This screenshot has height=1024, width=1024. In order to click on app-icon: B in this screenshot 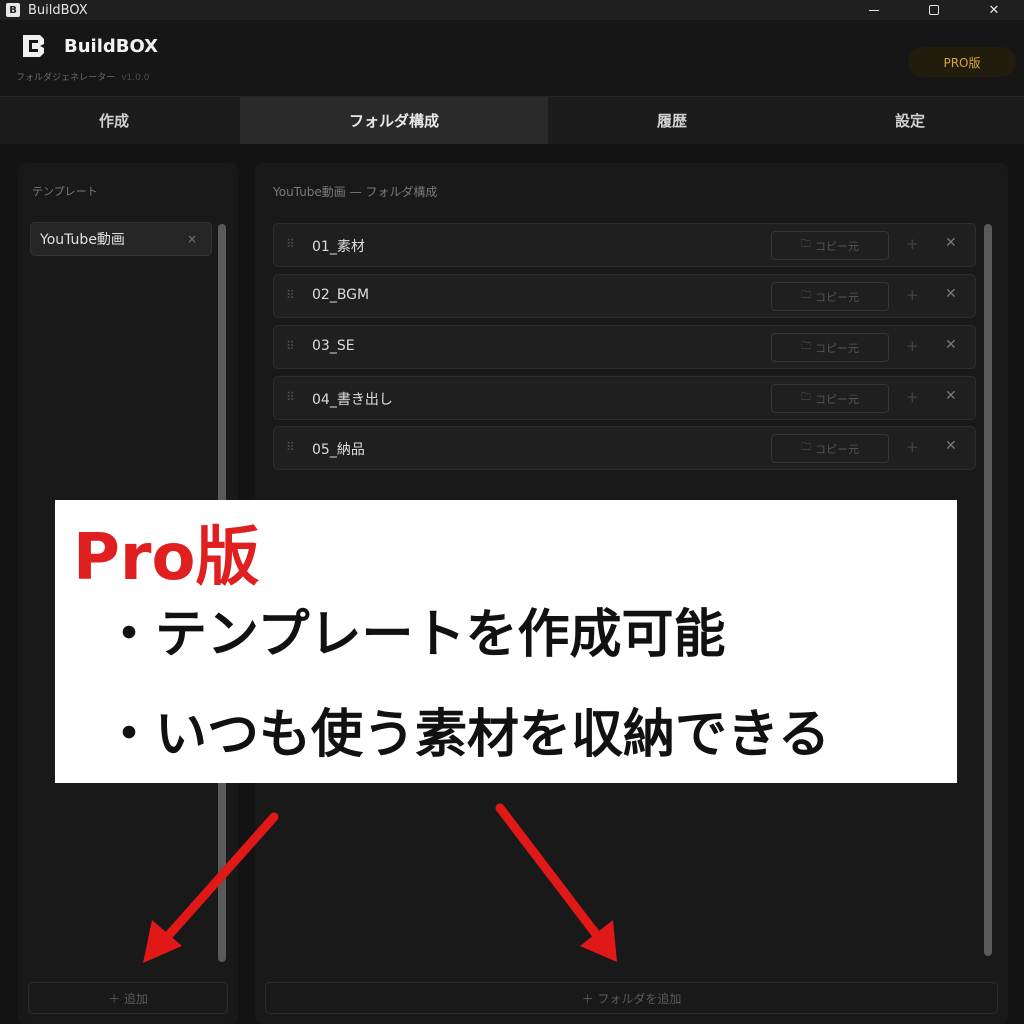, I will do `click(13, 10)`.